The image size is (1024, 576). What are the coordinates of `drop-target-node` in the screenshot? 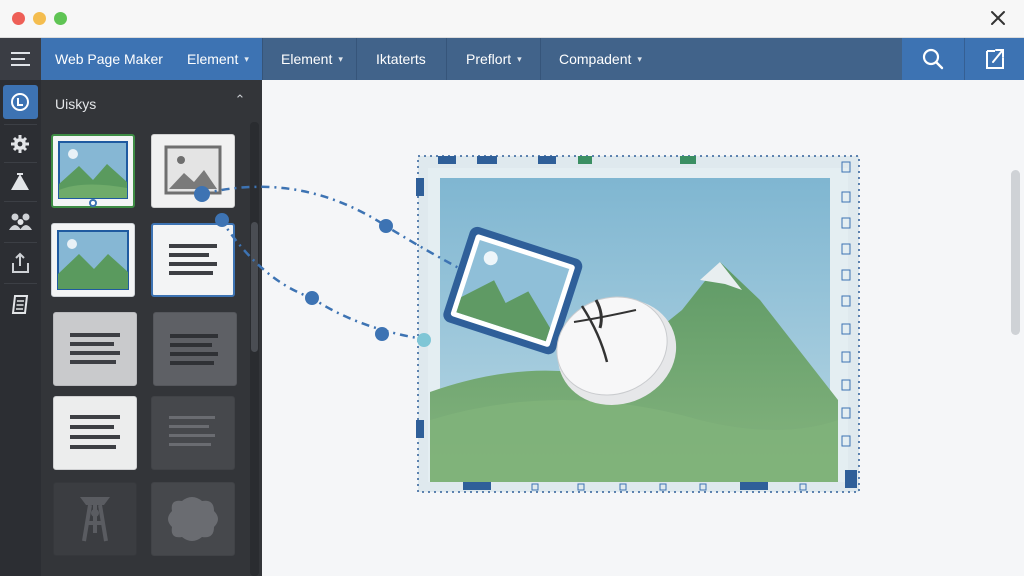 It's located at (424, 340).